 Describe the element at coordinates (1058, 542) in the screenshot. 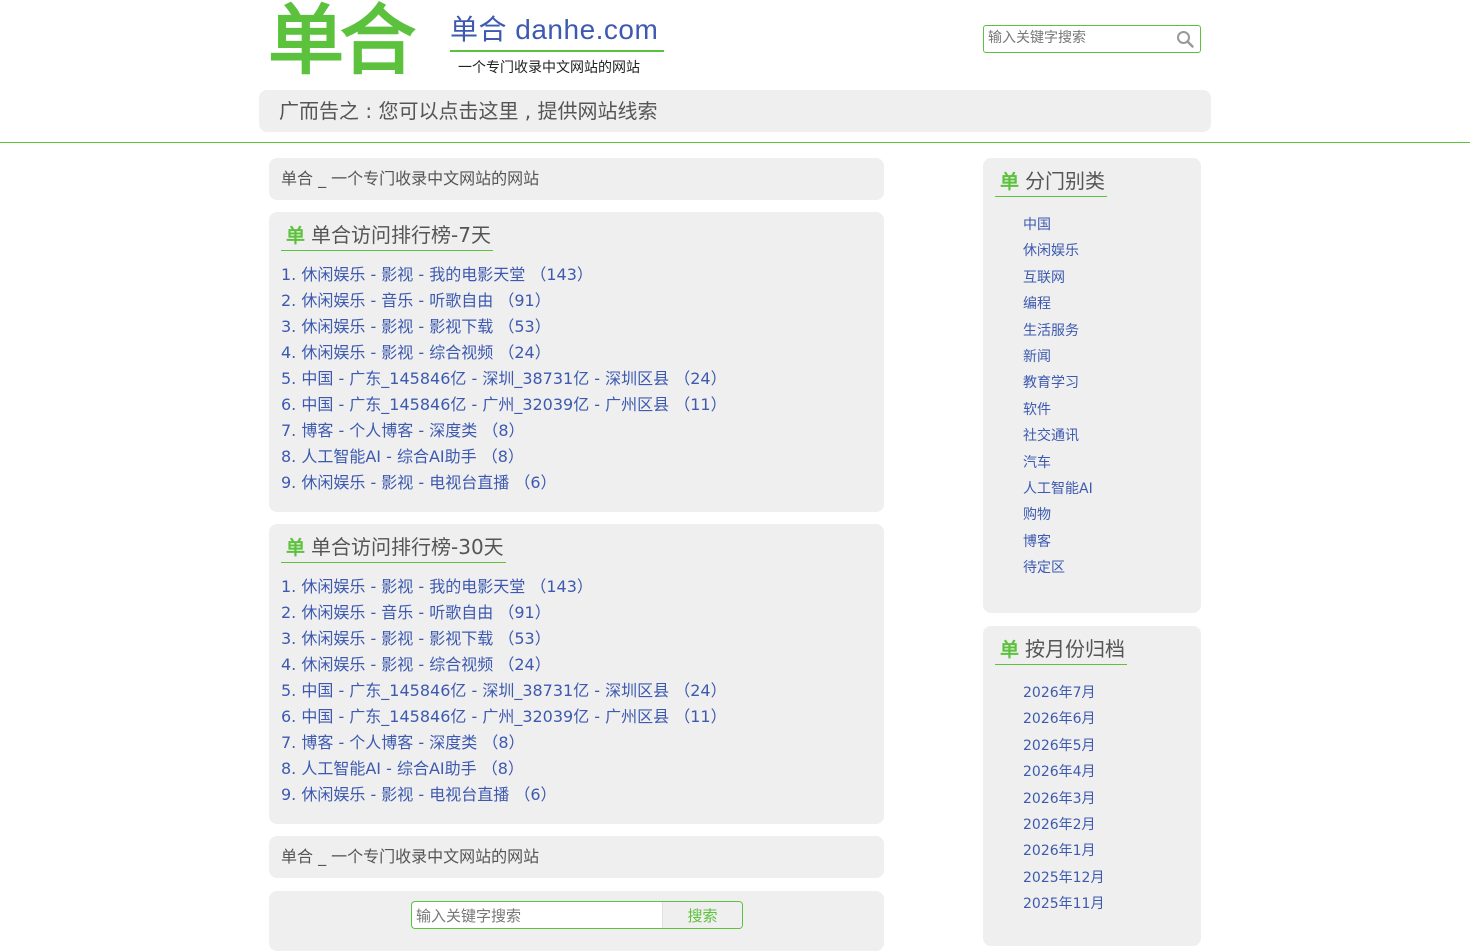

I see `category-link: 博客` at that location.